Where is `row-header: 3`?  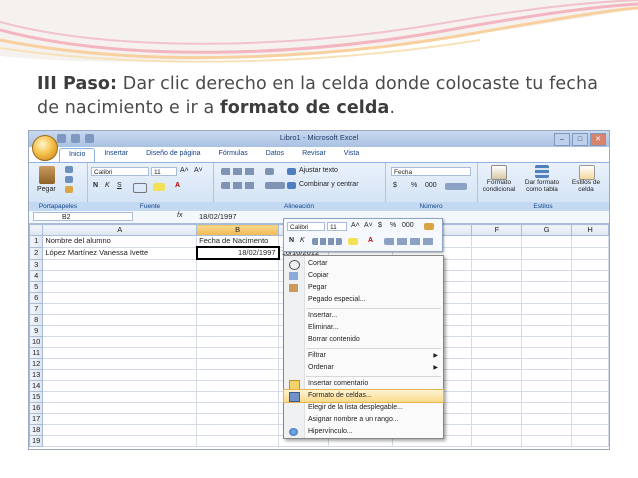 row-header: 3 is located at coordinates (36, 264).